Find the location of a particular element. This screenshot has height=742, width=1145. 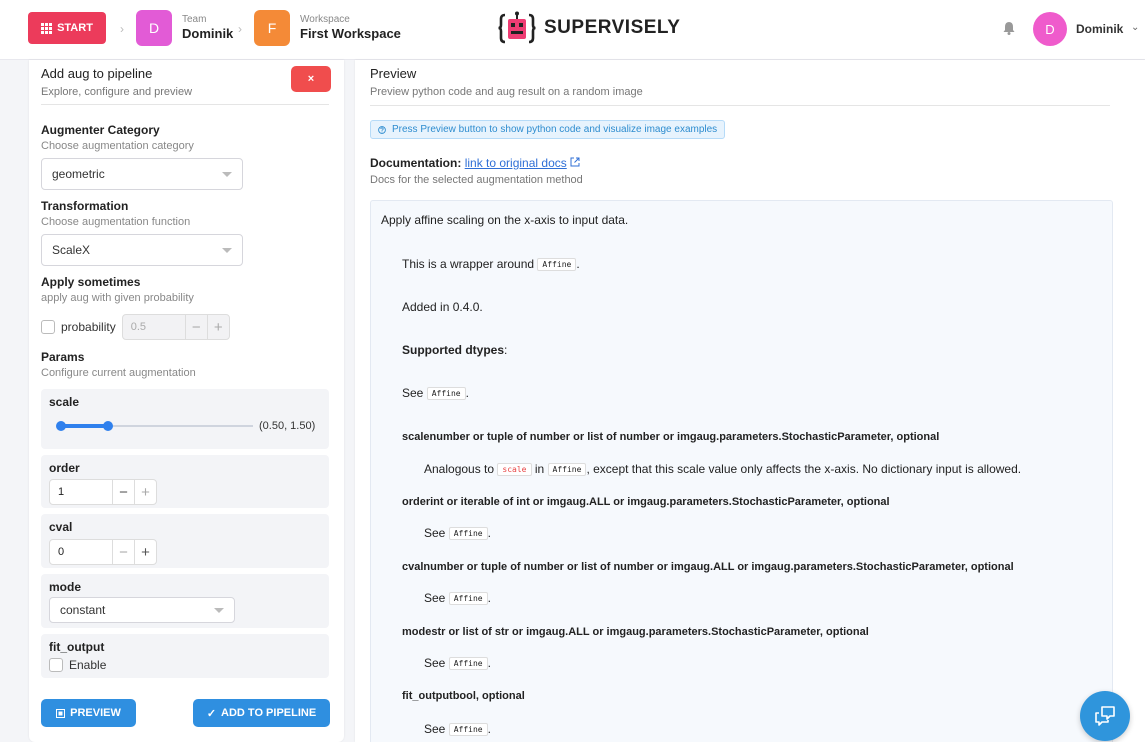

fit-output-checkbox is located at coordinates (56, 665).